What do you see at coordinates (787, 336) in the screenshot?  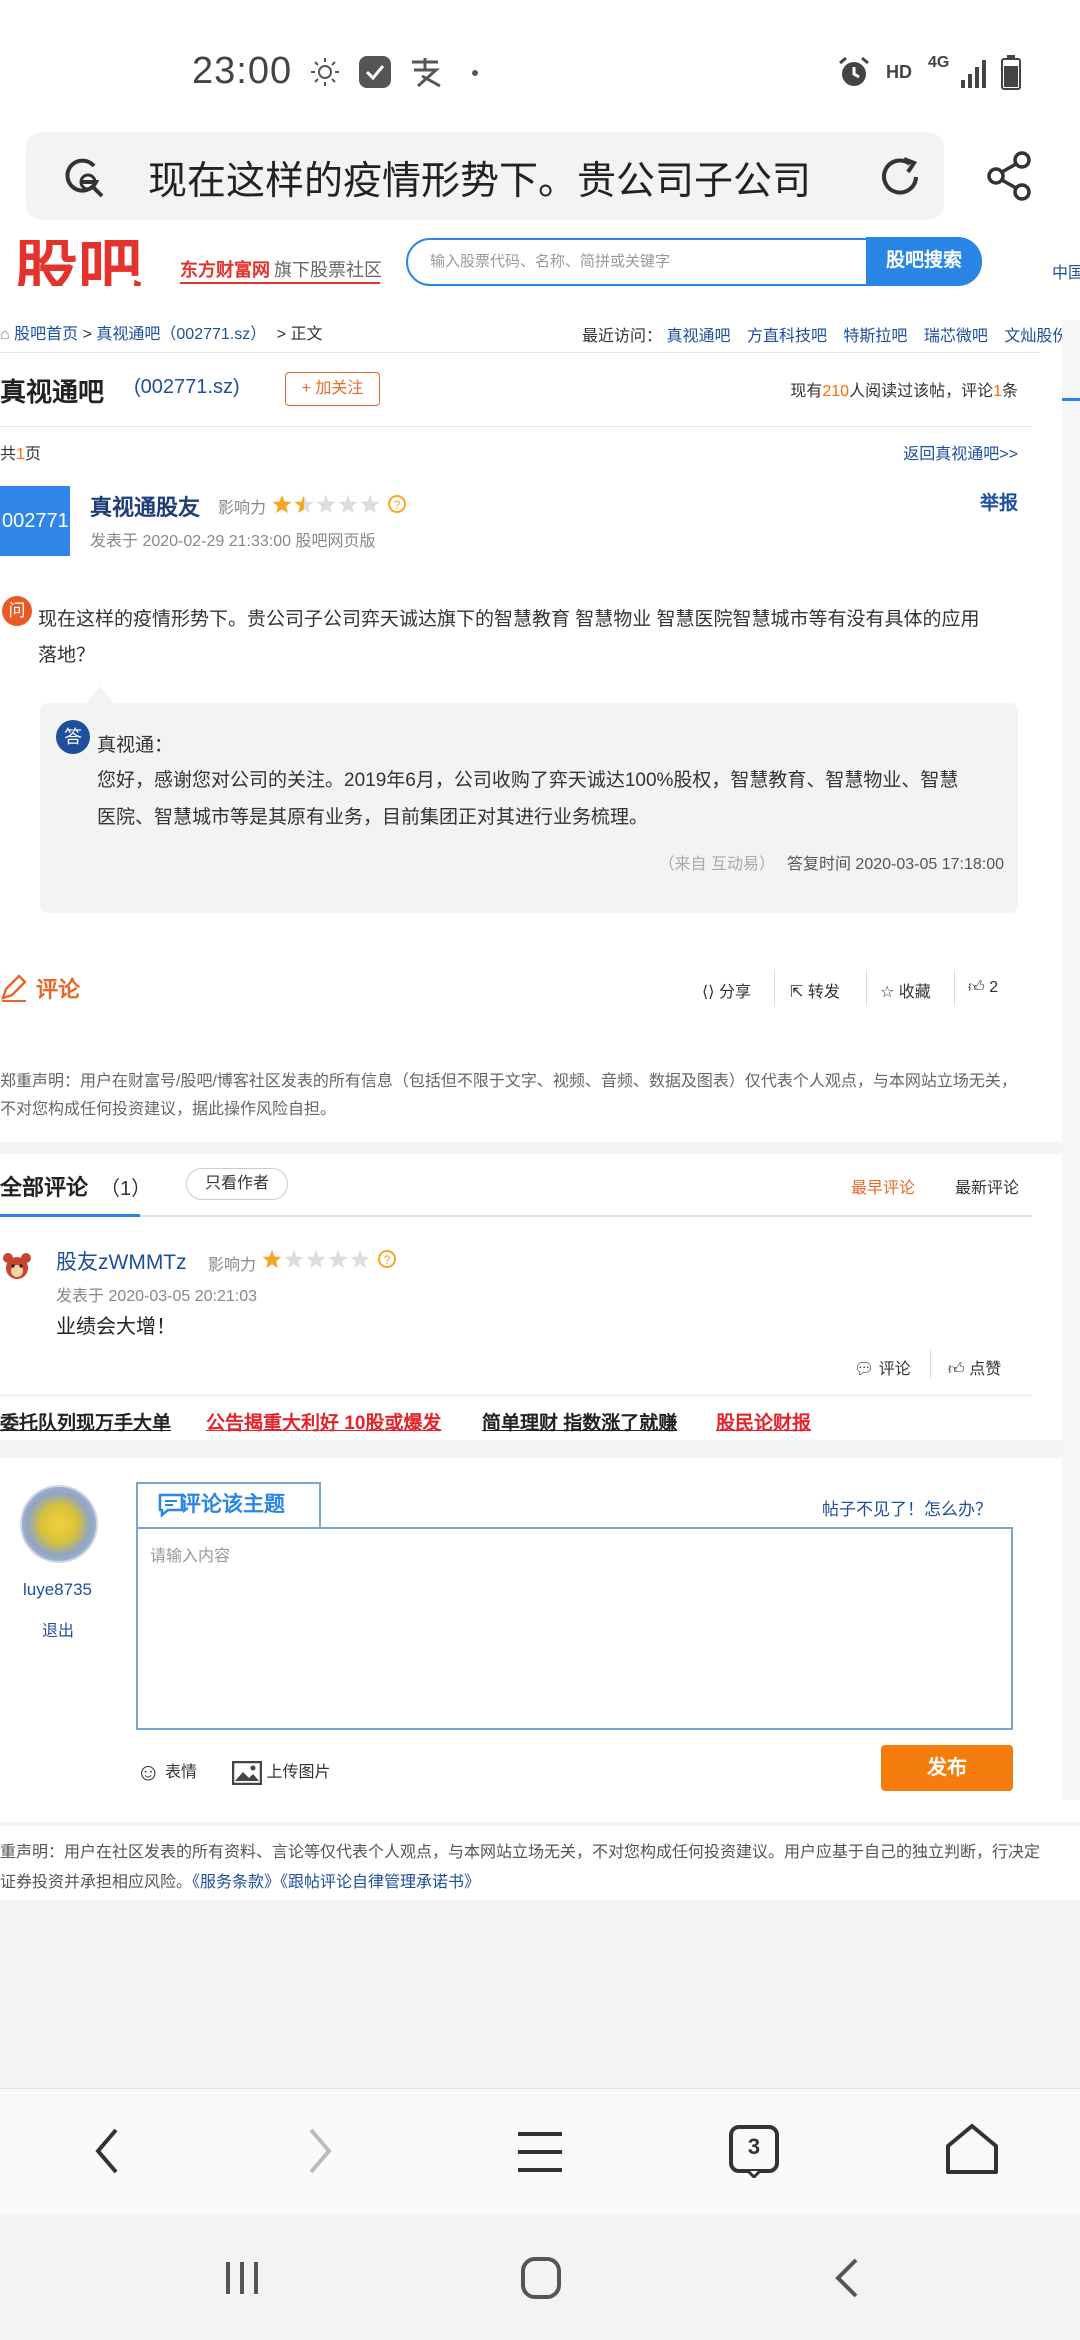 I see `recent-item: 方直科技吧` at bounding box center [787, 336].